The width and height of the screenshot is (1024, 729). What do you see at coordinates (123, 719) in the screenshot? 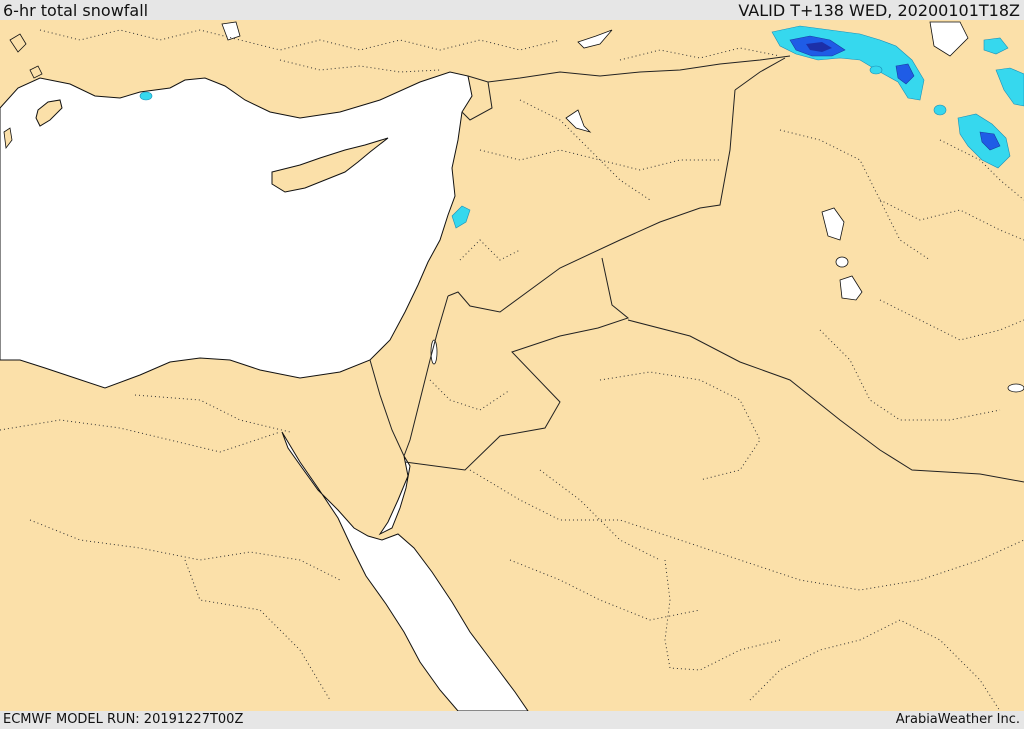
I see `model-run-label: ECMWF MODEL RUN: 20191227T00Z` at bounding box center [123, 719].